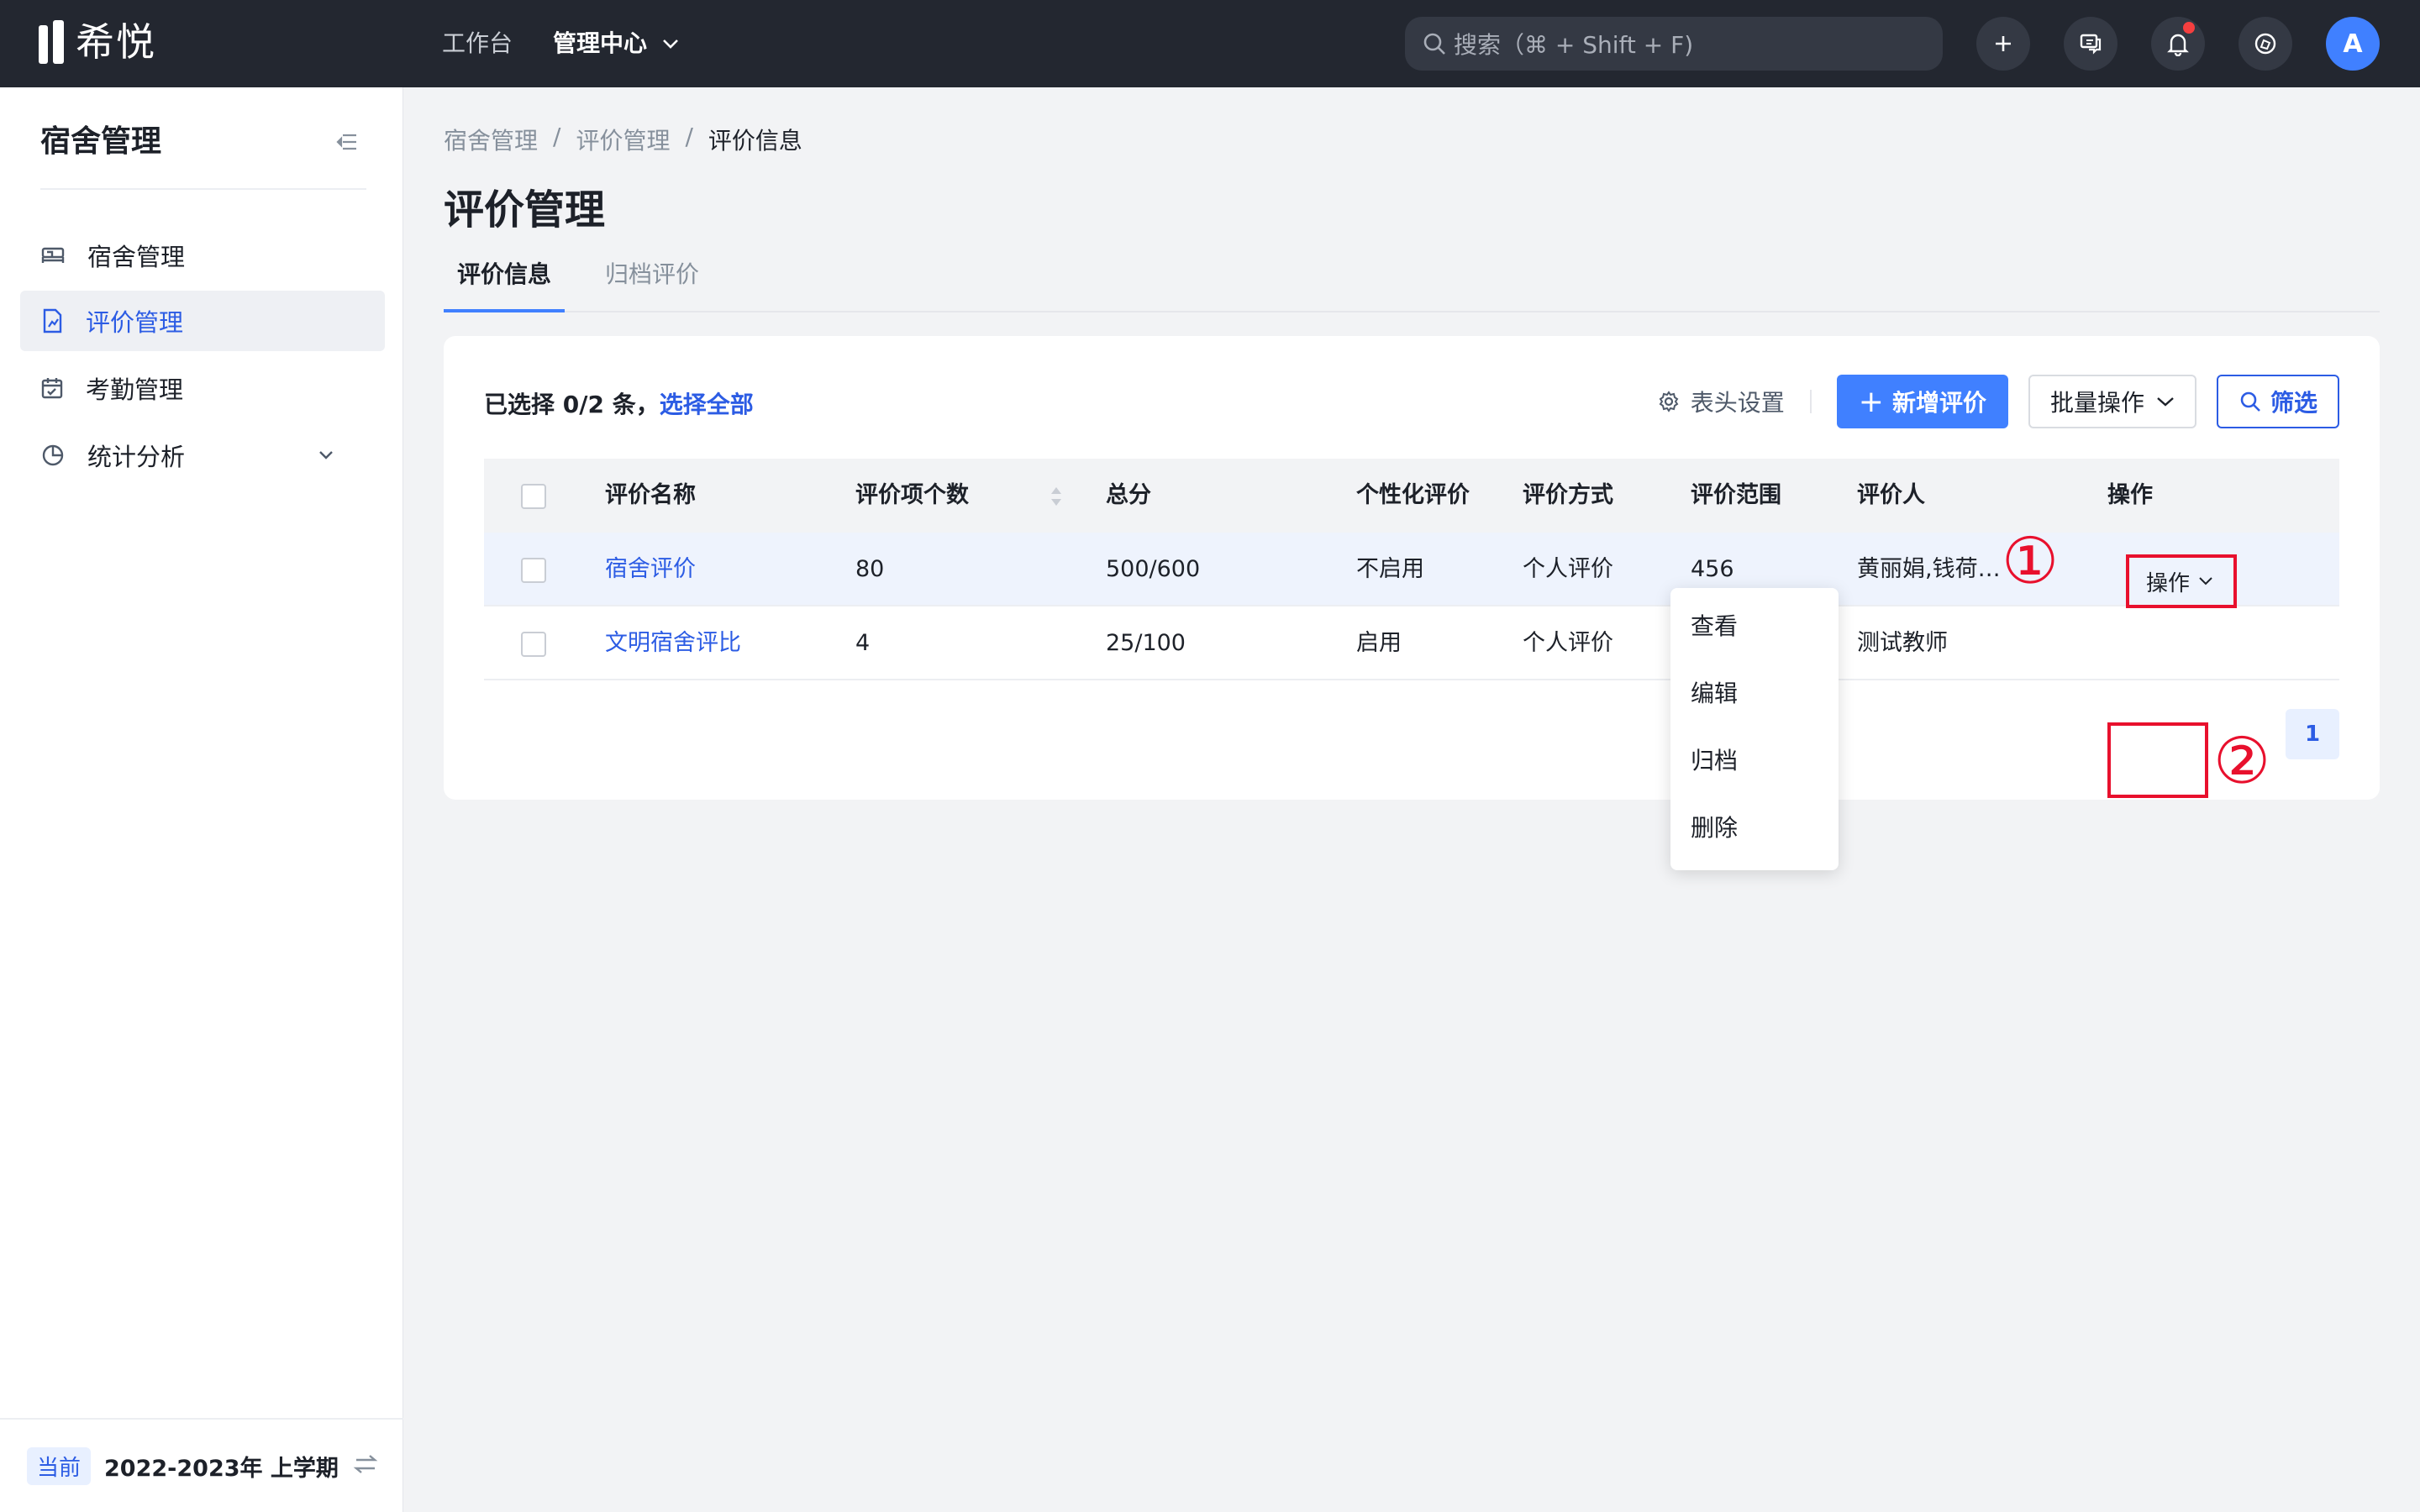 The height and width of the screenshot is (1512, 2420). What do you see at coordinates (1721, 401) in the screenshot?
I see `header-settings-button: 表头设置` at bounding box center [1721, 401].